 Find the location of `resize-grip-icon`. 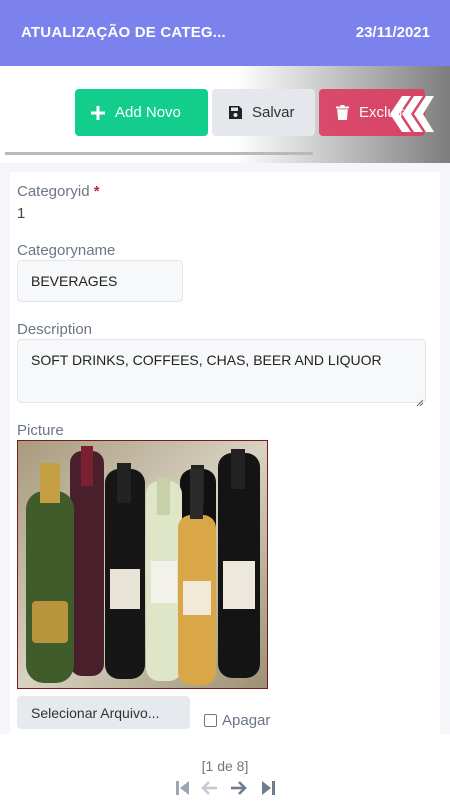

resize-grip-icon is located at coordinates (420, 400).